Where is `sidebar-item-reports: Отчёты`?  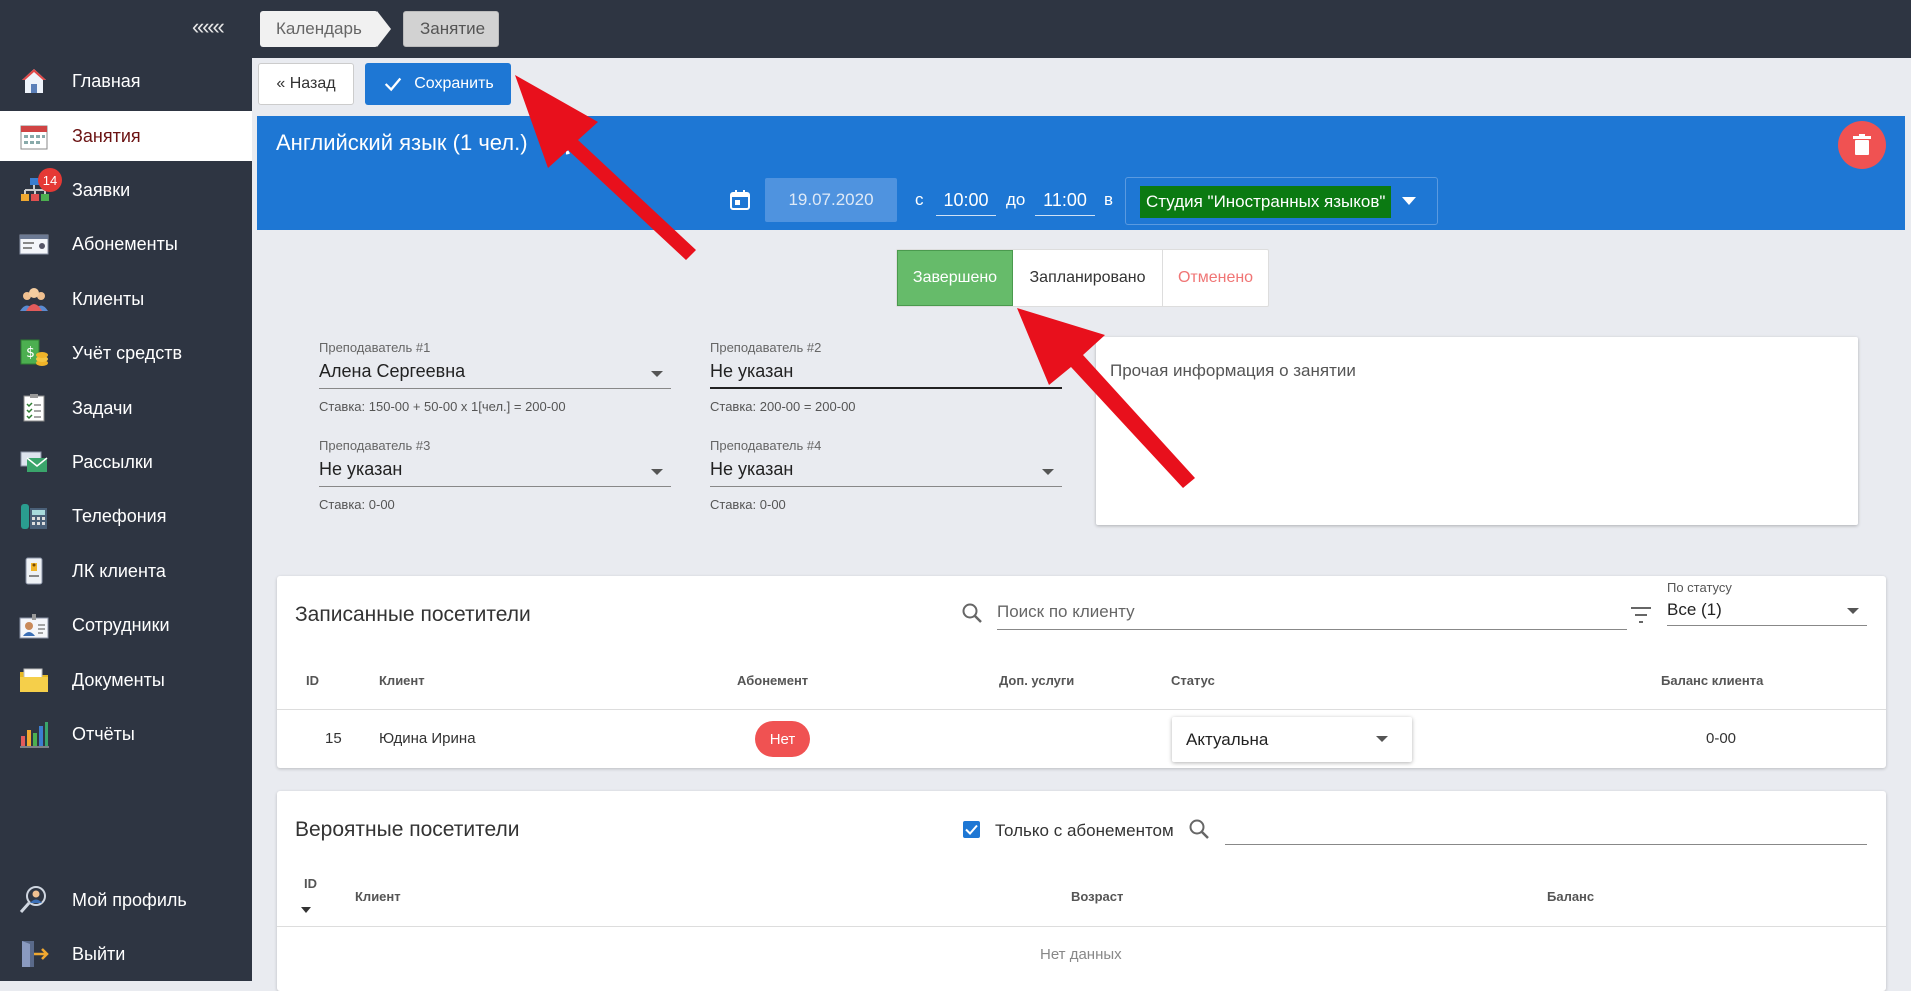 sidebar-item-reports: Отчёты is located at coordinates (126, 734).